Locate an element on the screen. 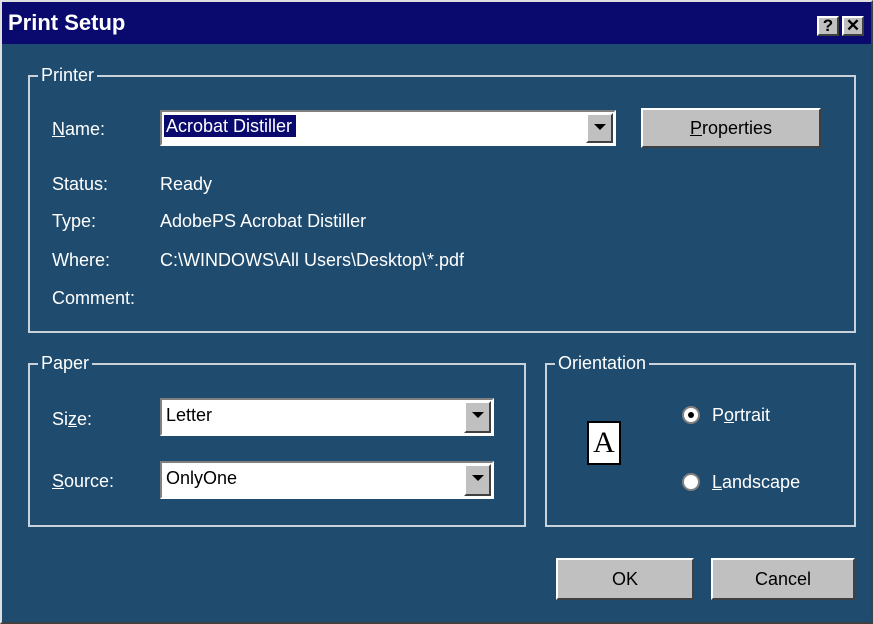 This screenshot has height=624, width=873. paper-source-dropdown-arrow is located at coordinates (477, 480).